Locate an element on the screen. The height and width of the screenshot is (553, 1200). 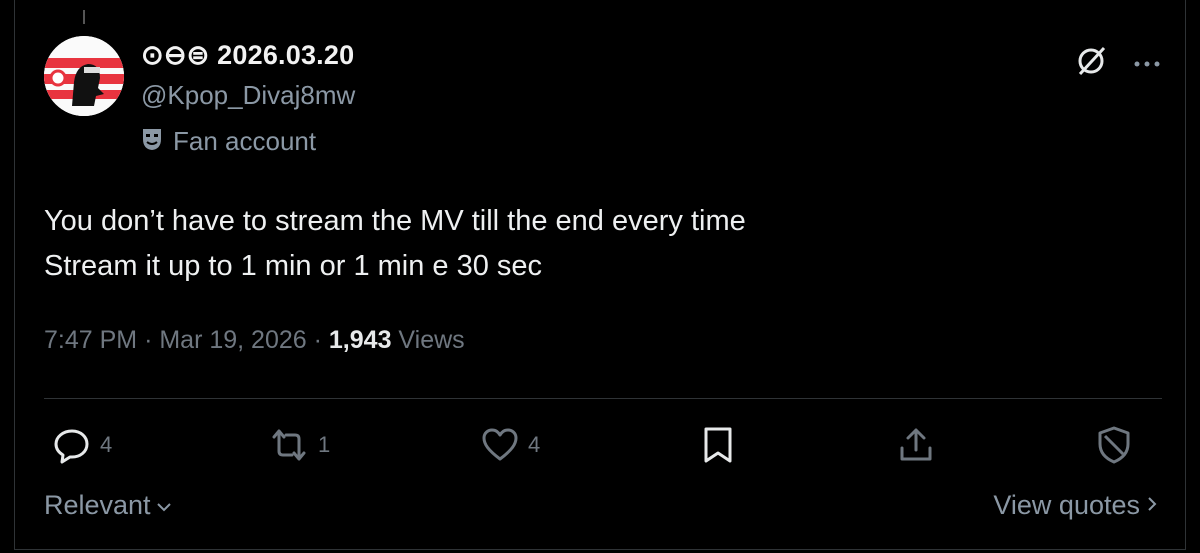
block-shield-button is located at coordinates (1114, 445).